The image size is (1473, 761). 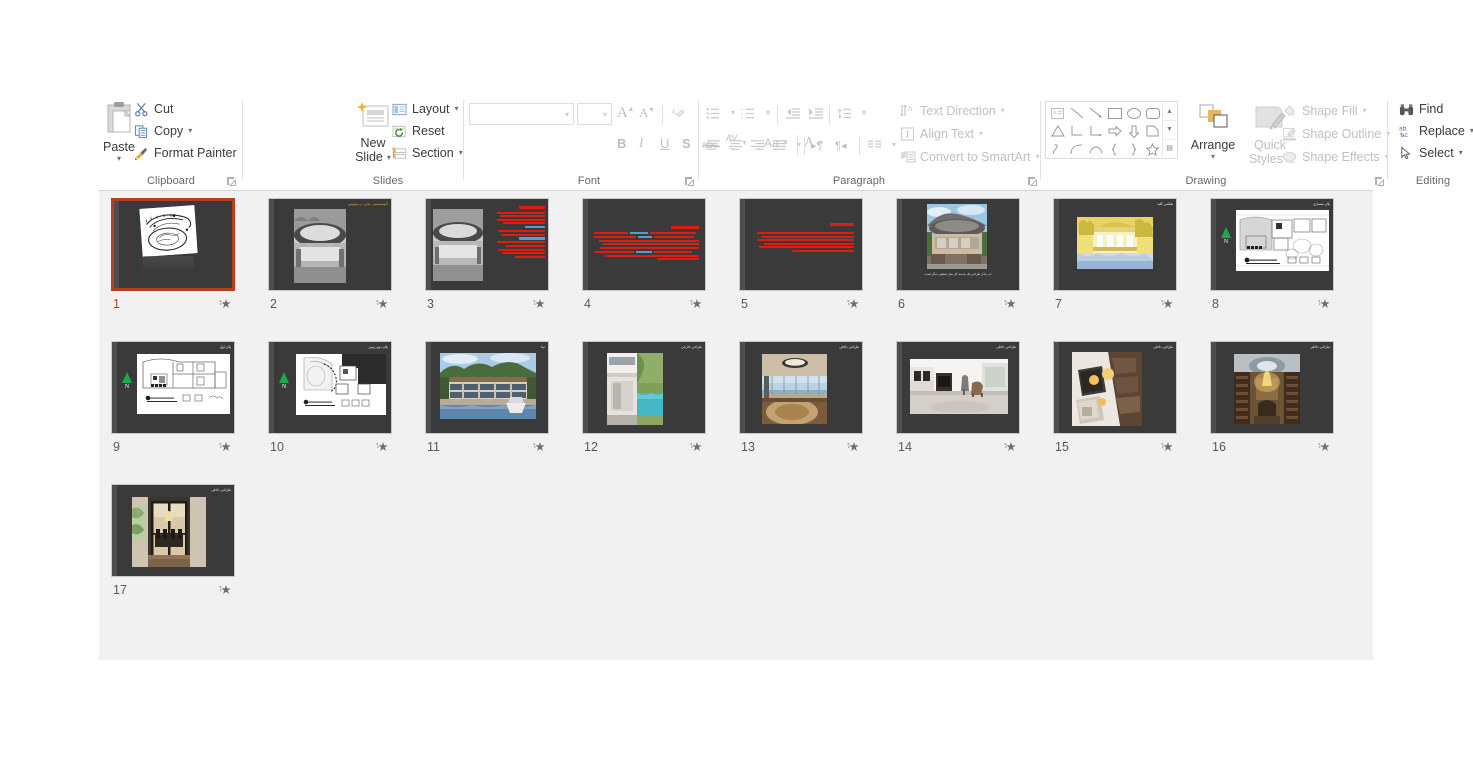 What do you see at coordinates (952, 111) in the screenshot?
I see `text-direction-button: A Text Direction ▾` at bounding box center [952, 111].